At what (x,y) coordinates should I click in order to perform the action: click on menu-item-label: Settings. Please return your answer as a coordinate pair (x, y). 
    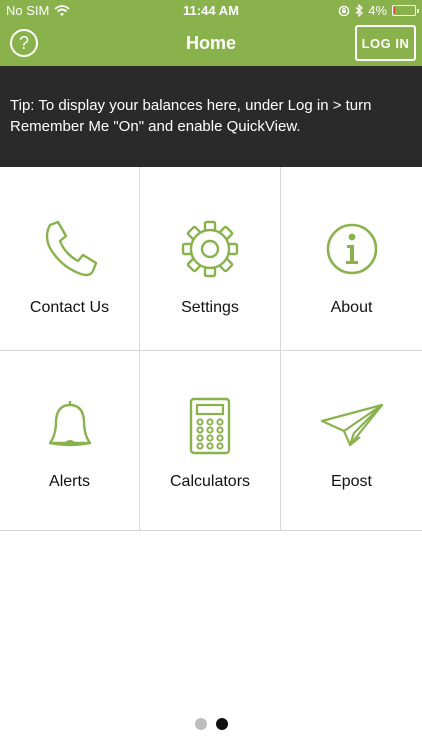
    Looking at the image, I should click on (210, 307).